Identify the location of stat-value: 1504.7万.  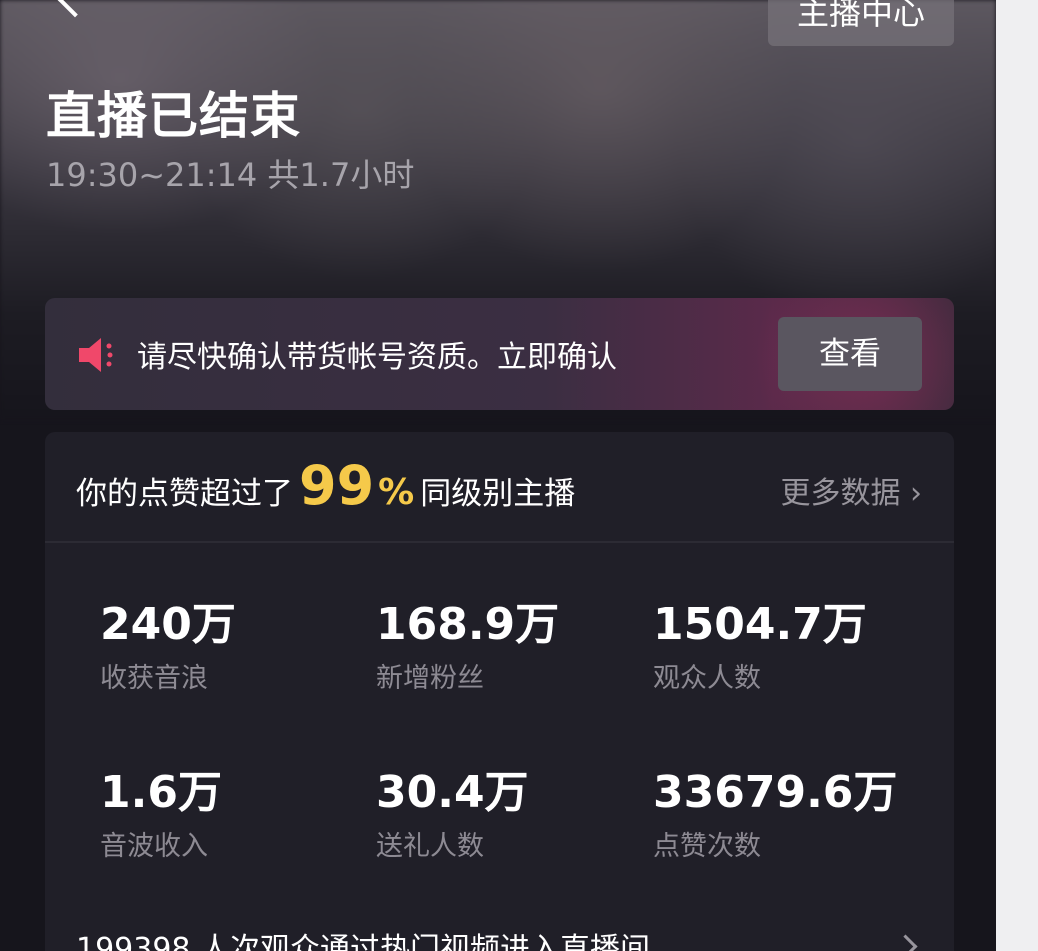
(760, 624).